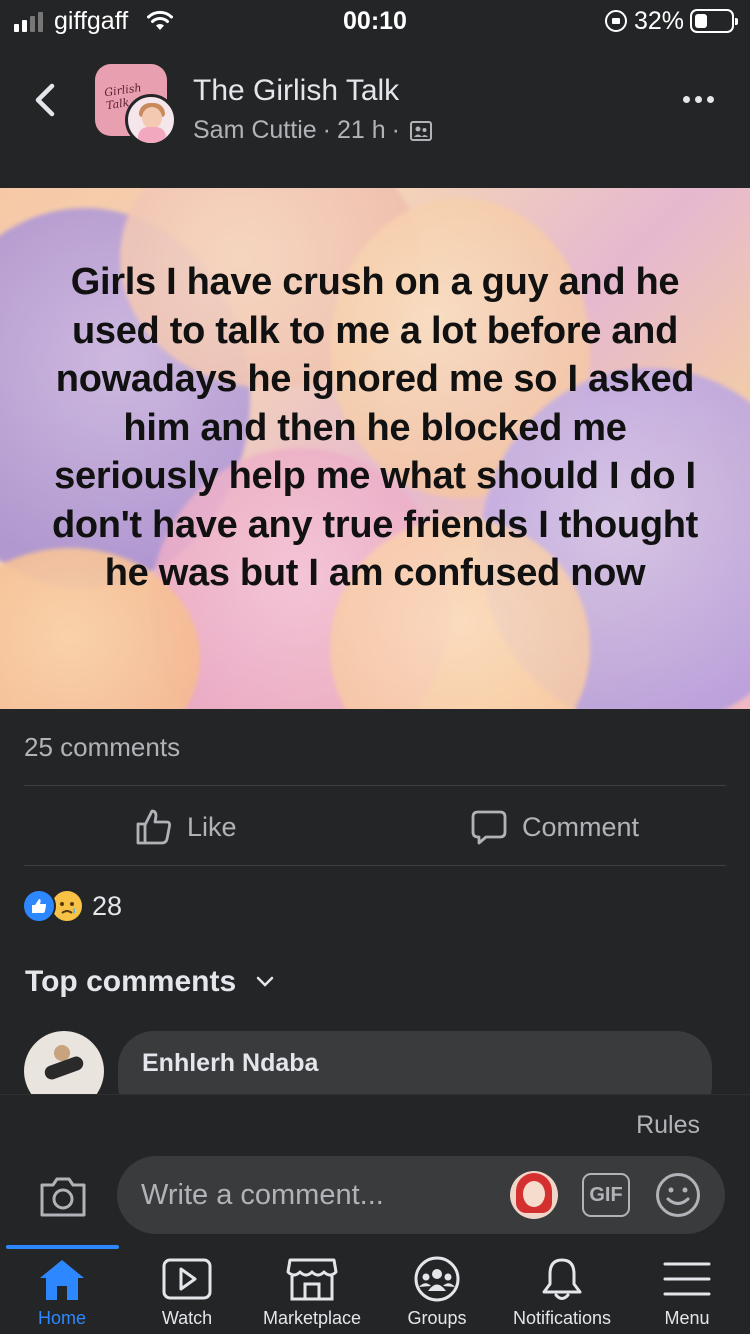  Describe the element at coordinates (489, 827) in the screenshot. I see `comment-icon` at that location.